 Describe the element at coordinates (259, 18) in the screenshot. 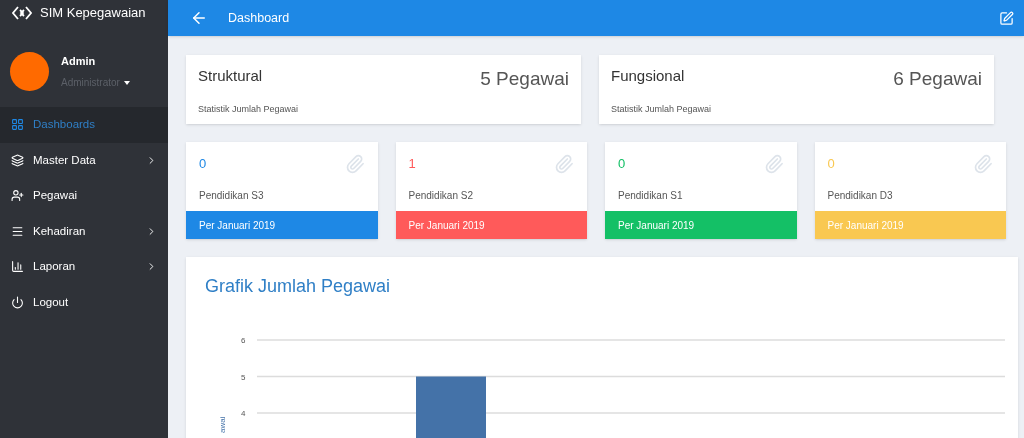

I see `page-title: Dashboard` at that location.